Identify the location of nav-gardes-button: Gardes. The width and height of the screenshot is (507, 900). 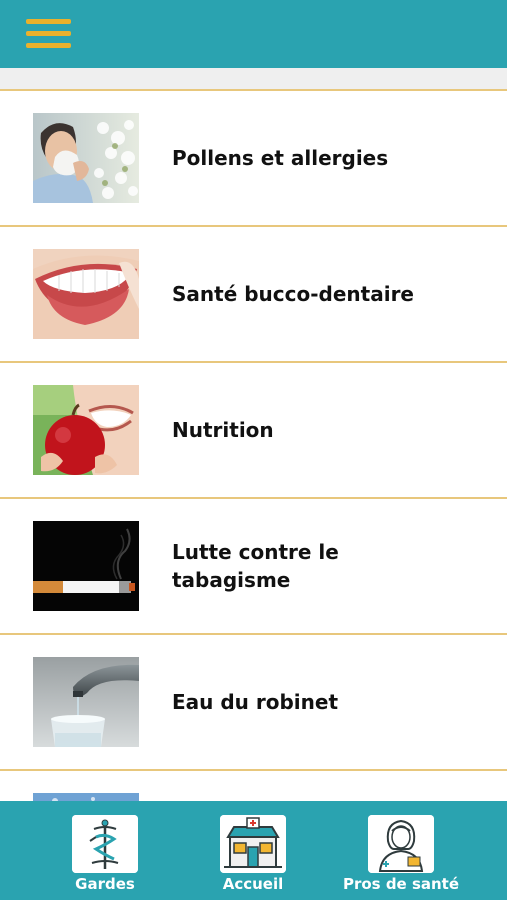
(105, 855).